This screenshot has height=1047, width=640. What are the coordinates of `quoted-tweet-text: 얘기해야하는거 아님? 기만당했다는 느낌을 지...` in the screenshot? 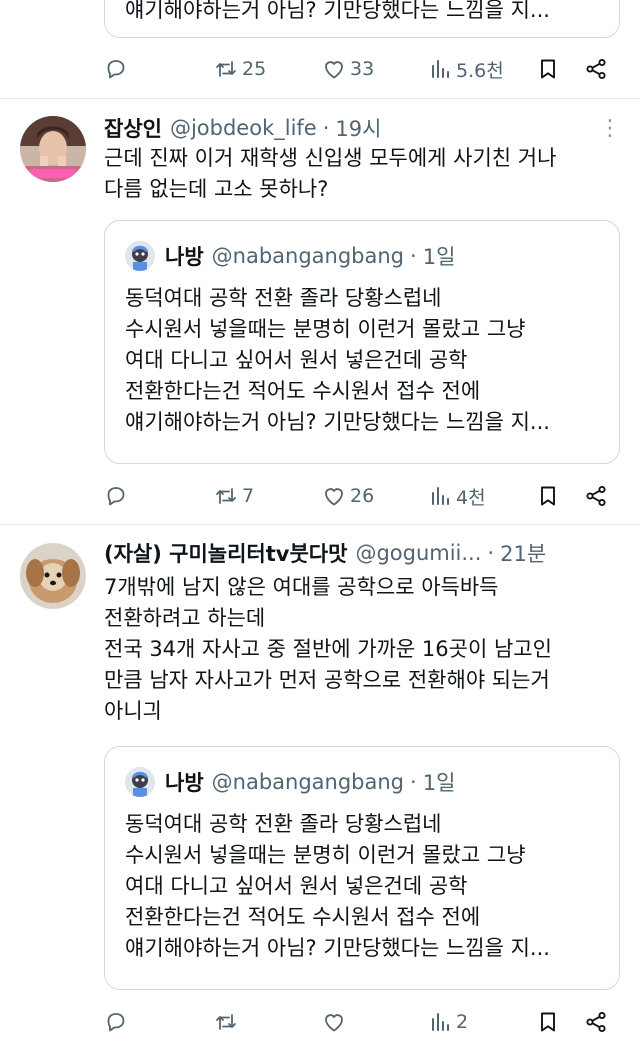 It's located at (337, 13).